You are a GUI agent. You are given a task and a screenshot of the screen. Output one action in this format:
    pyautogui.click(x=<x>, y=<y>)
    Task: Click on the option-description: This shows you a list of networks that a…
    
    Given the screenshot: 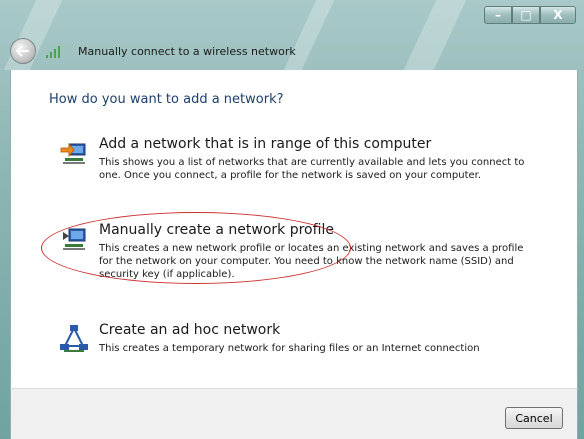 What is the action you would take?
    pyautogui.click(x=312, y=169)
    